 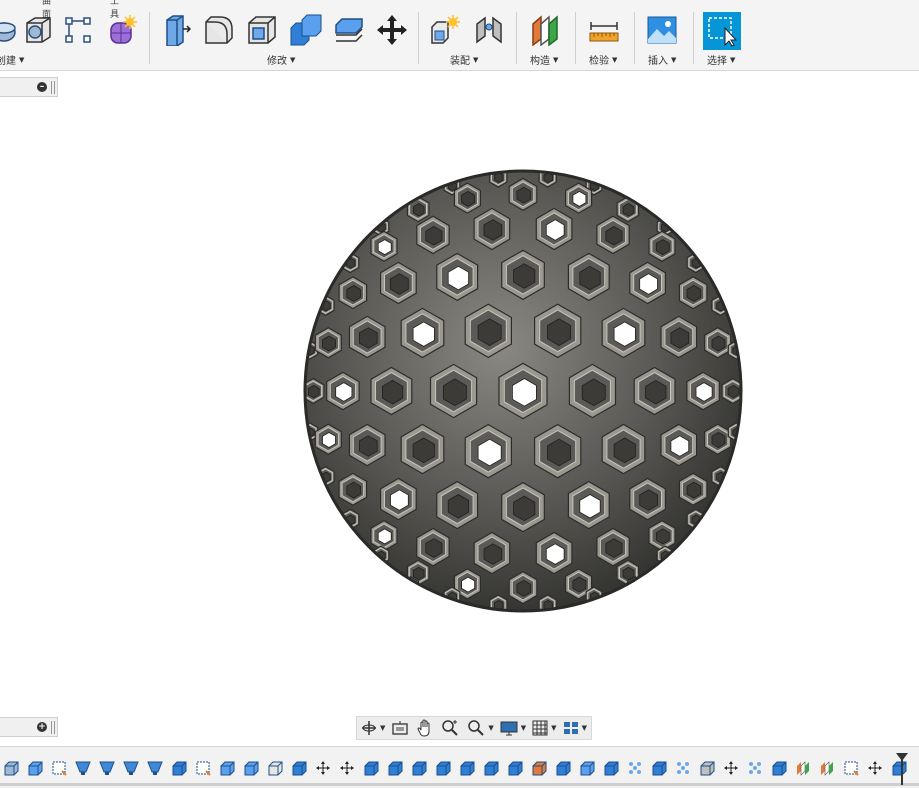 What do you see at coordinates (539, 768) in the screenshot?
I see `loft-feature-icon` at bounding box center [539, 768].